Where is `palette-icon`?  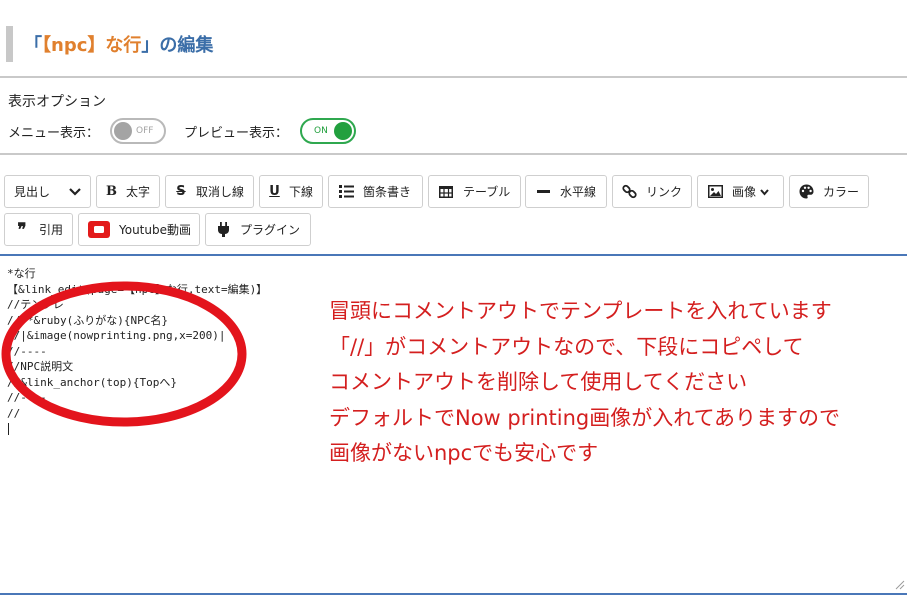
palette-icon is located at coordinates (806, 192).